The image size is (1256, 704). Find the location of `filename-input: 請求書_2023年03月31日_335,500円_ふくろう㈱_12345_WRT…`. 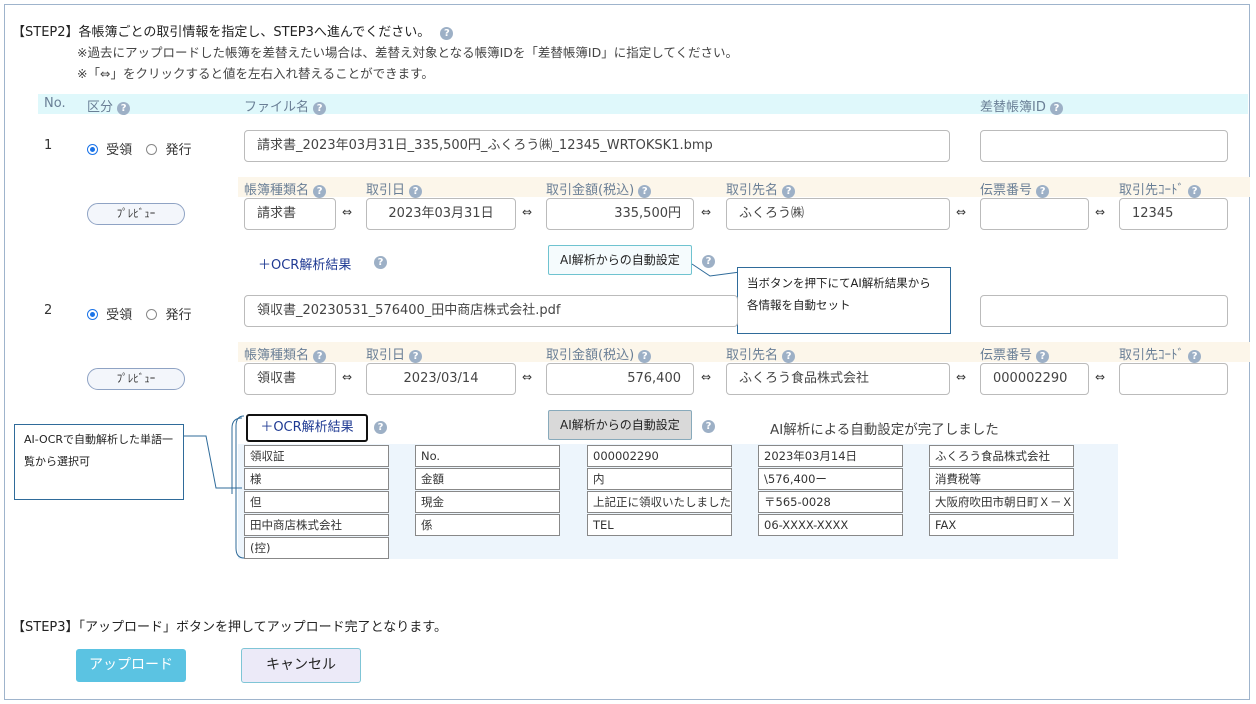

filename-input: 請求書_2023年03月31日_335,500円_ふくろう㈱_12345_WRT… is located at coordinates (597, 146).